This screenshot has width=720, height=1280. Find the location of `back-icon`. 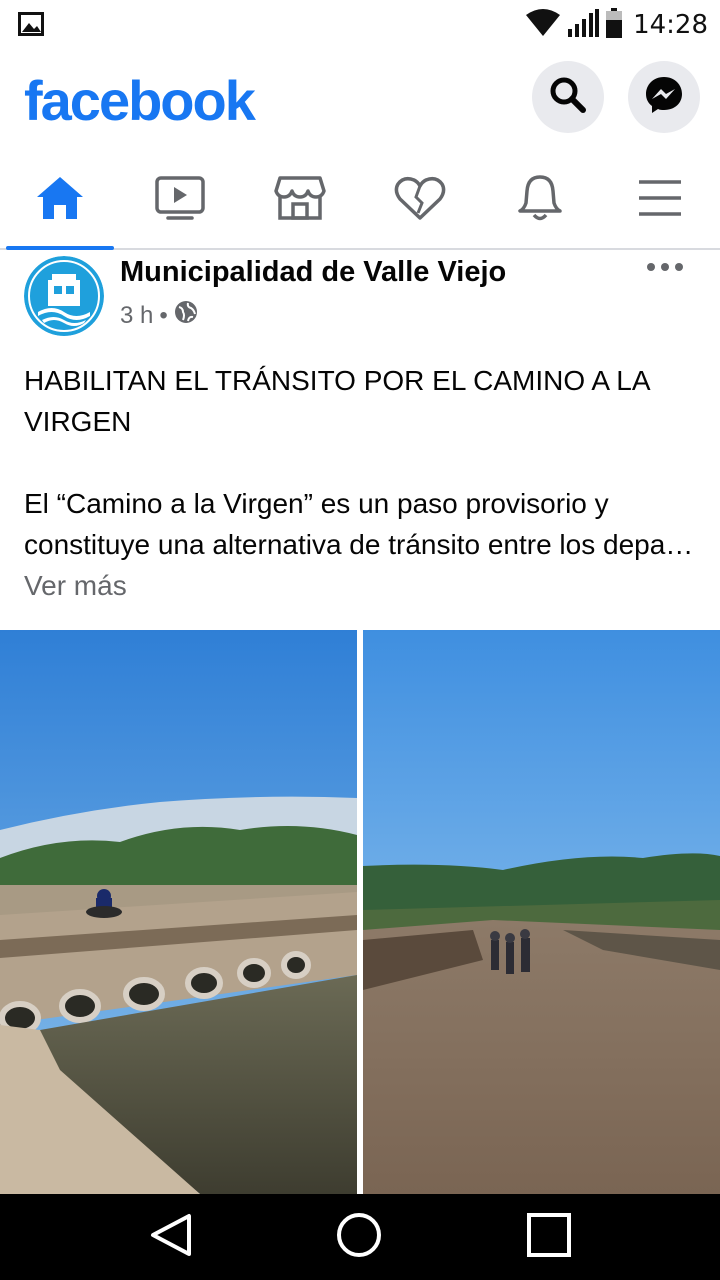

back-icon is located at coordinates (171, 1237).